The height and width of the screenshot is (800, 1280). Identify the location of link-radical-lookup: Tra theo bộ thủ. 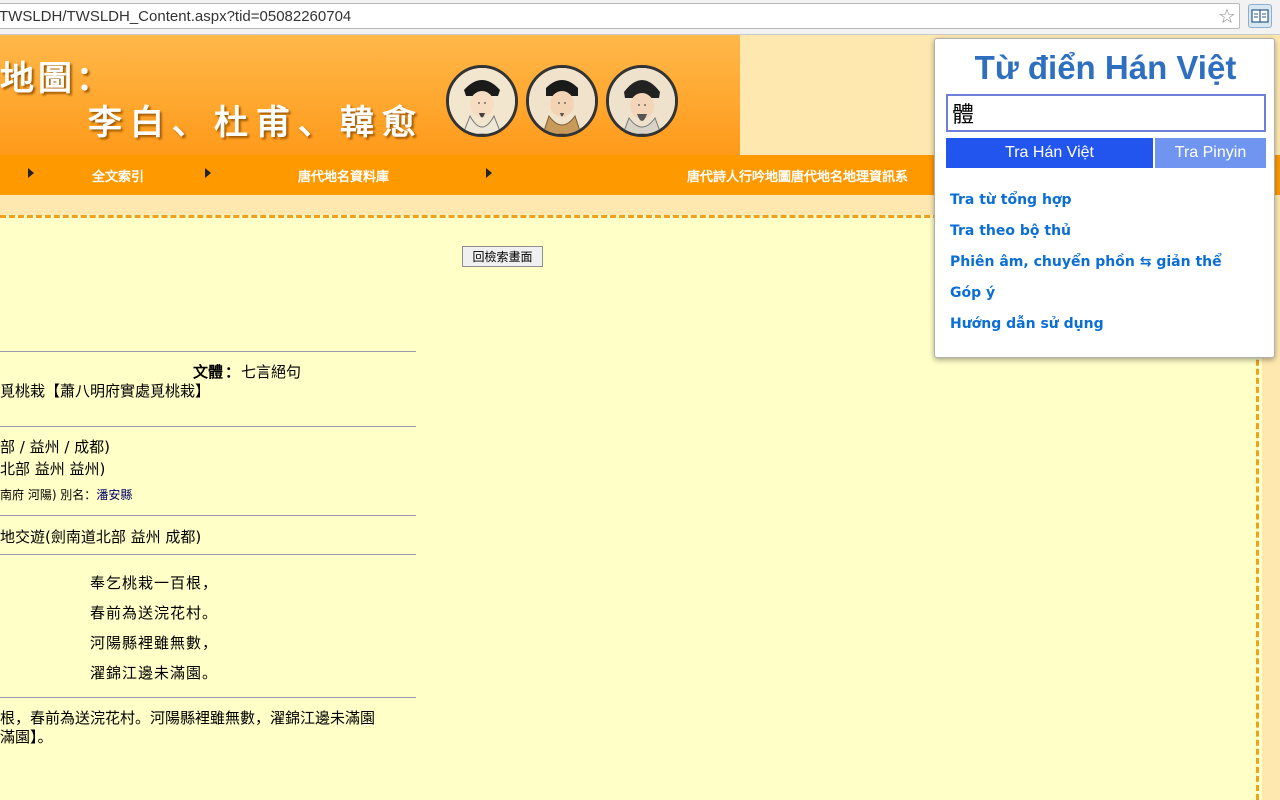
(1010, 231).